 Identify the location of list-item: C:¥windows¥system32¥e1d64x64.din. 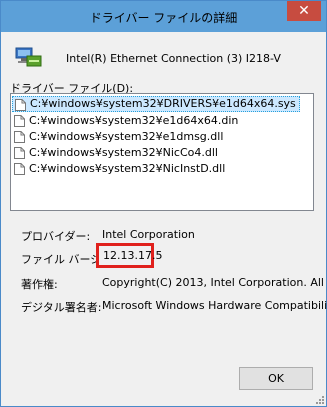
(126, 121).